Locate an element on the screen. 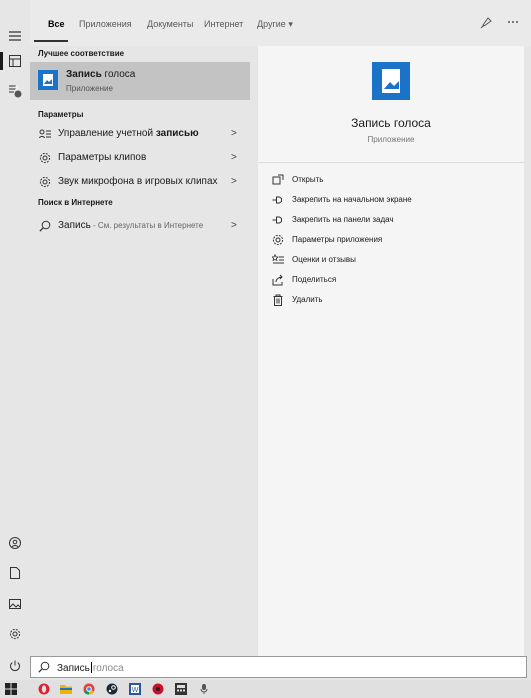 This screenshot has width=531, height=698. settings-header: Параметры is located at coordinates (61, 114).